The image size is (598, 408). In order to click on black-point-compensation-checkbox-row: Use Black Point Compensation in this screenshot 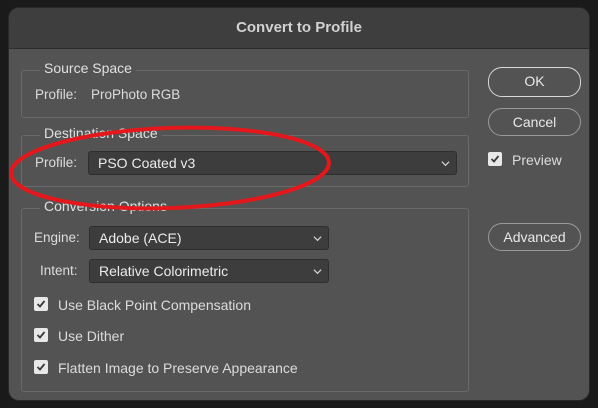, I will do `click(184, 305)`.